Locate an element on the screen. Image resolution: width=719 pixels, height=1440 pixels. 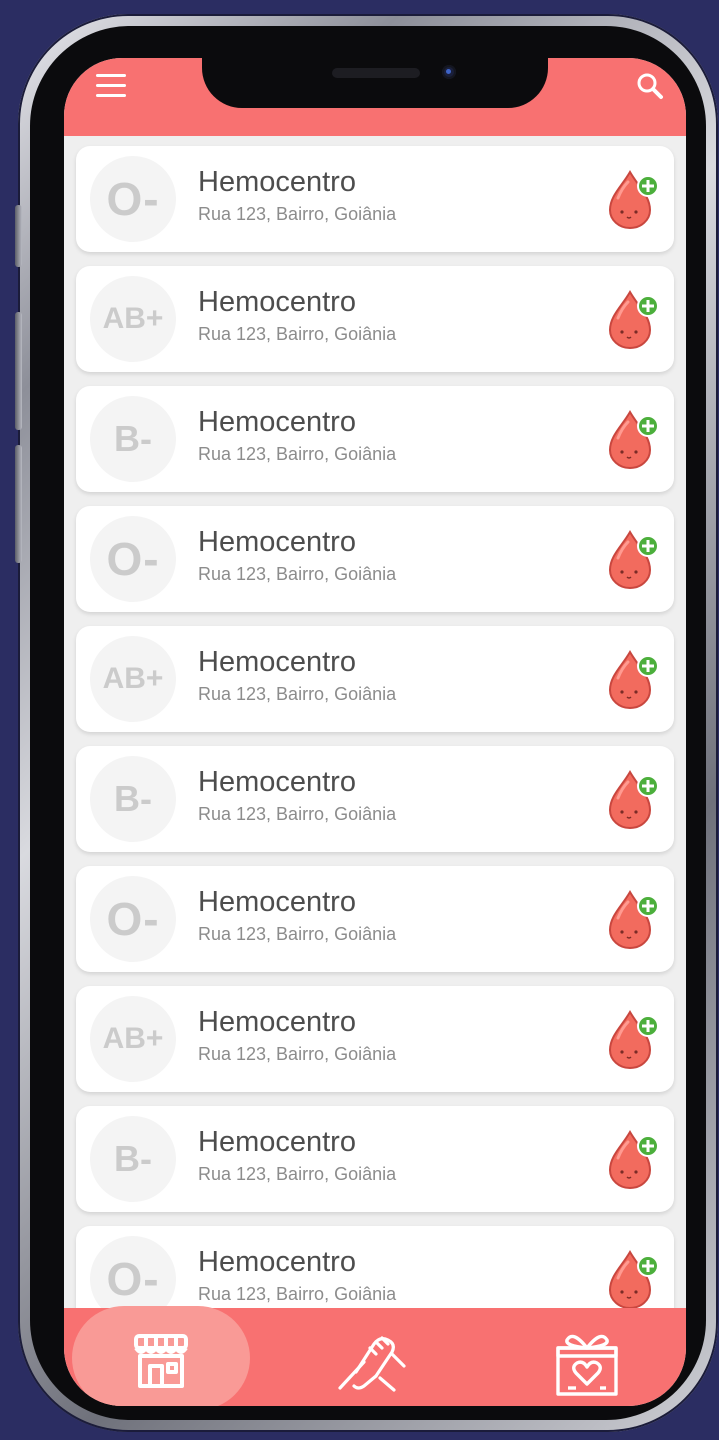
earpiece-speaker is located at coordinates (376, 73).